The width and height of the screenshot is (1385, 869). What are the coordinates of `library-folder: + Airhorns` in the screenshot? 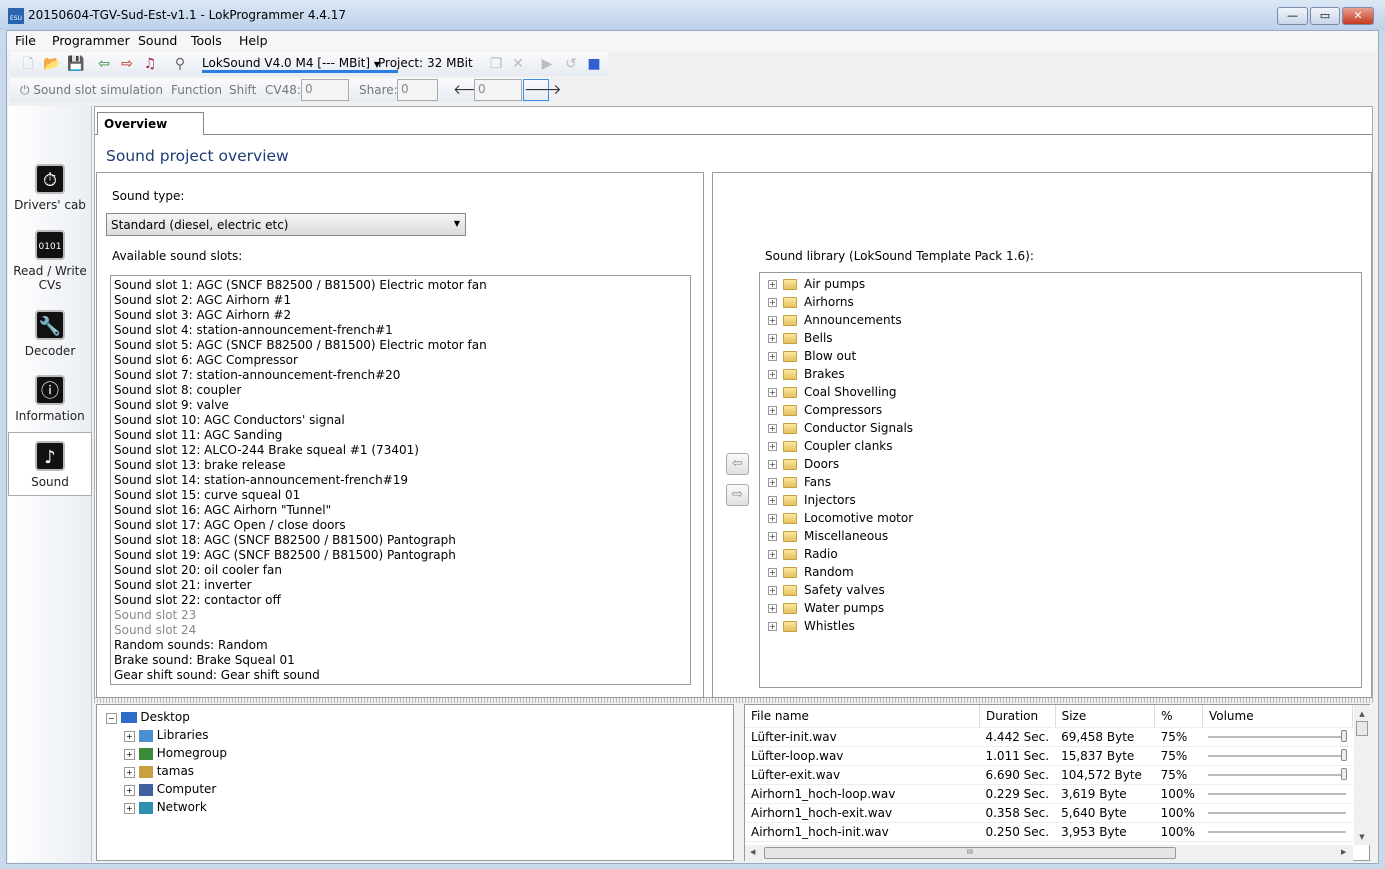 It's located at (1060, 302).